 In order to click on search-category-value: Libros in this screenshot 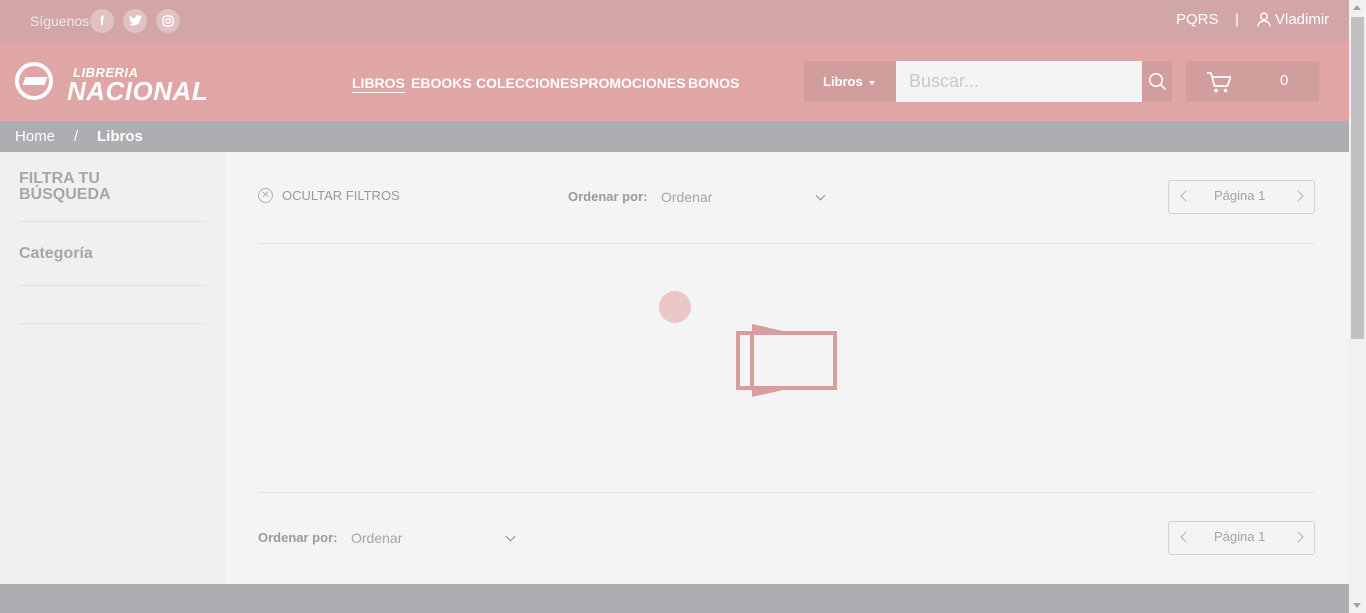, I will do `click(843, 81)`.